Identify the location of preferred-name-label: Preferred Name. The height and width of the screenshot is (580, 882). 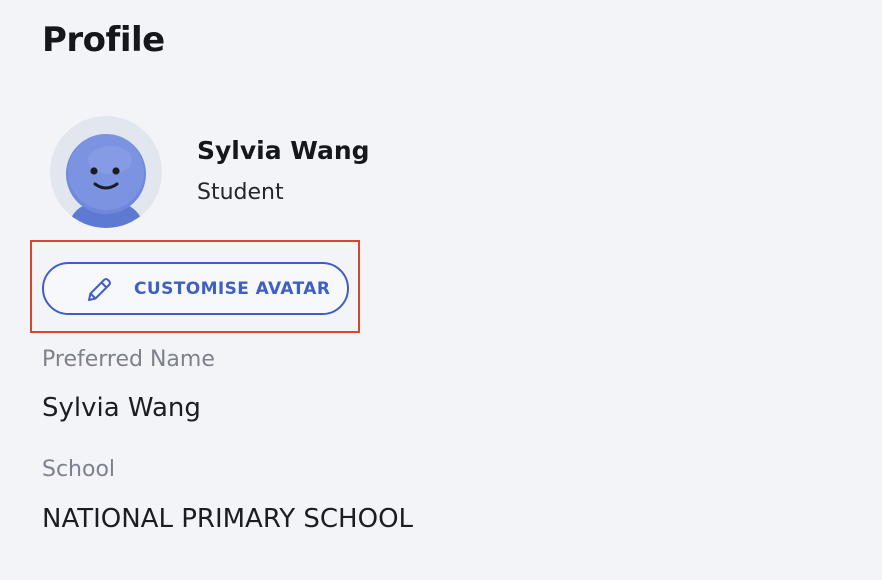
(128, 359).